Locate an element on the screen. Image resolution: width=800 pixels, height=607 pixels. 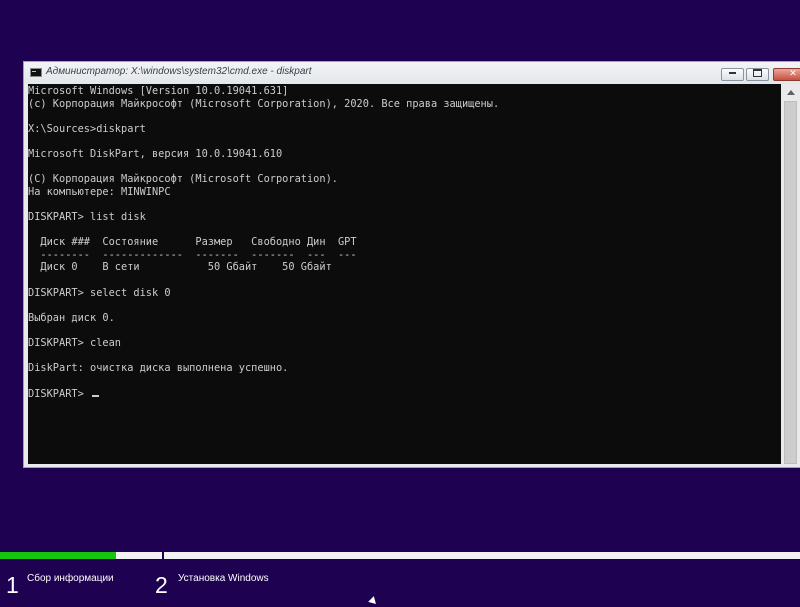
console-line: DISKPART> select disk 0 is located at coordinates (99, 292).